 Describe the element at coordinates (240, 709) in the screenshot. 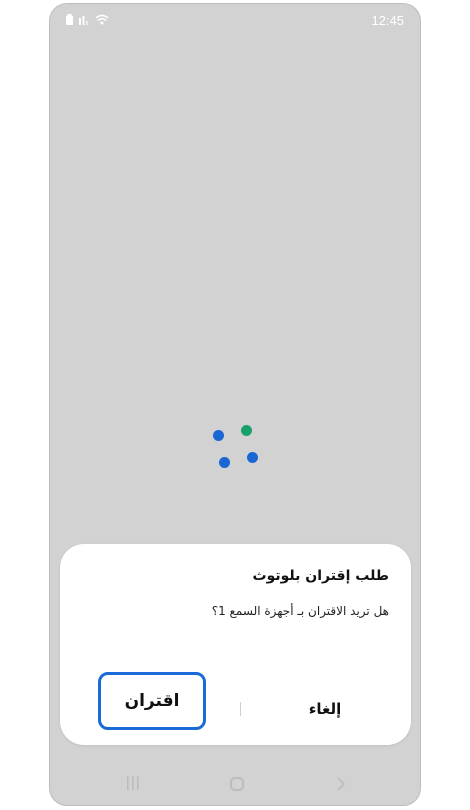

I see `button-divider` at that location.